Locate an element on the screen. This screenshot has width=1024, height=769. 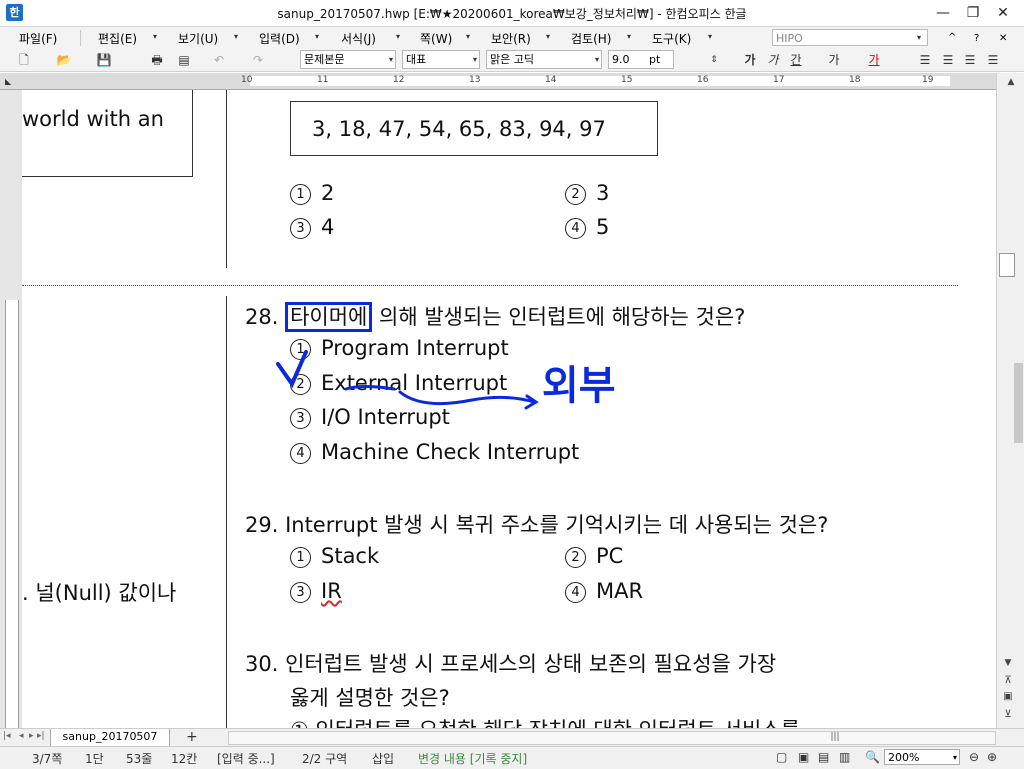
question27-choice-3: 34 is located at coordinates (312, 227).